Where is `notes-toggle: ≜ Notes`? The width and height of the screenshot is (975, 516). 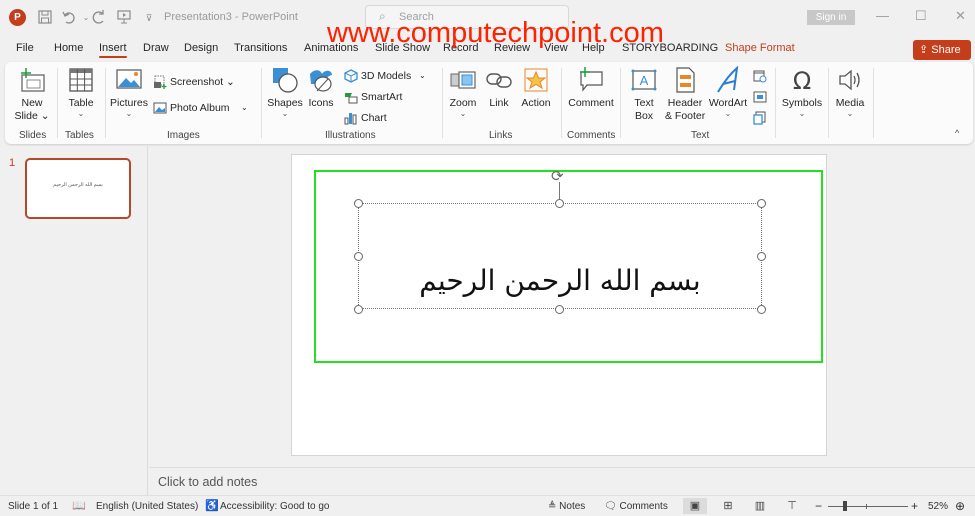
notes-toggle: ≜ Notes is located at coordinates (566, 506).